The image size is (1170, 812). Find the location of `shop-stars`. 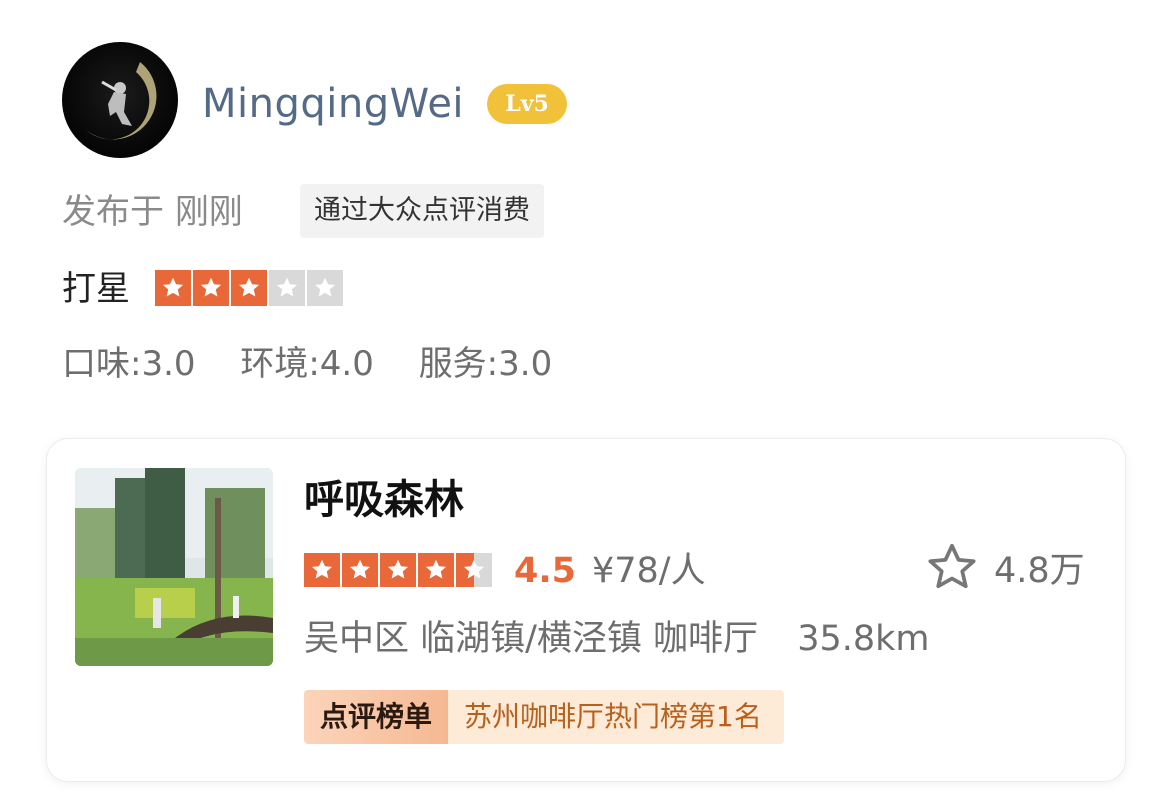

shop-stars is located at coordinates (398, 570).